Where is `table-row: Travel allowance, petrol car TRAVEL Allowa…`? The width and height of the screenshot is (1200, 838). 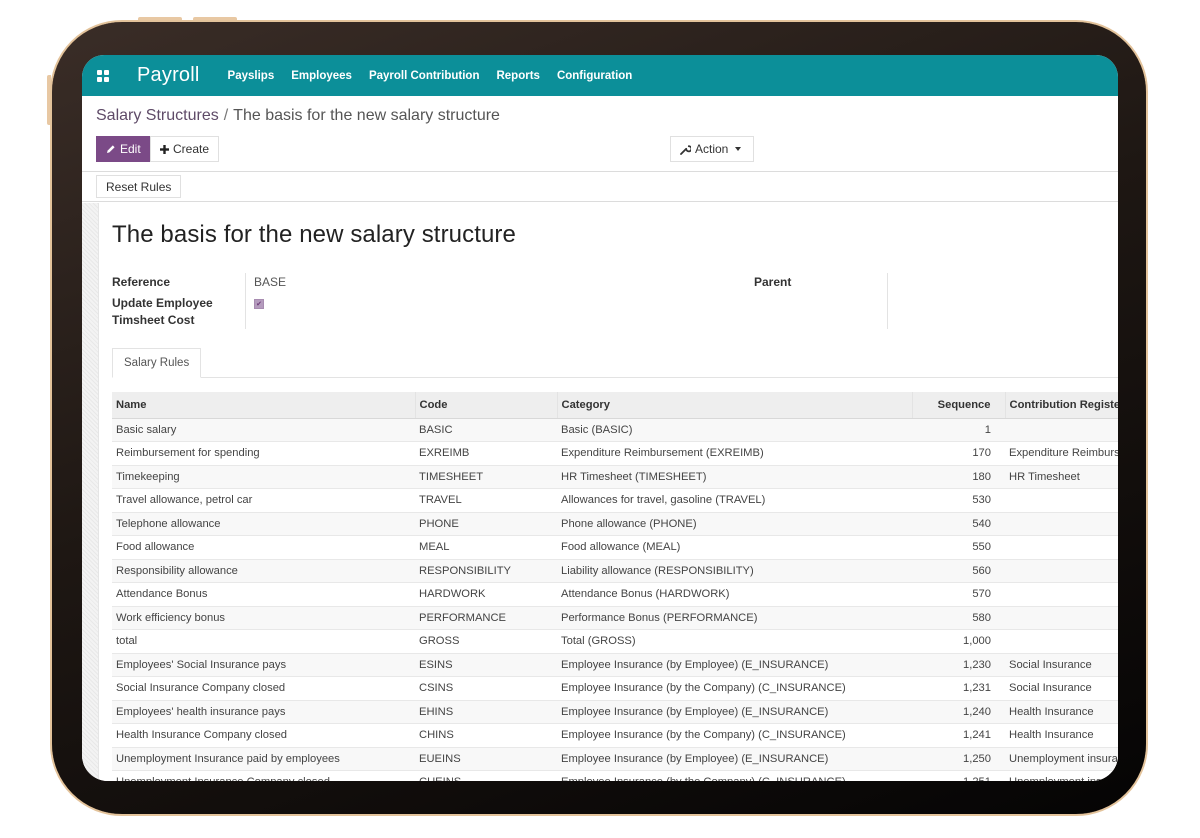 table-row: Travel allowance, petrol car TRAVEL Allowa… is located at coordinates (615, 500).